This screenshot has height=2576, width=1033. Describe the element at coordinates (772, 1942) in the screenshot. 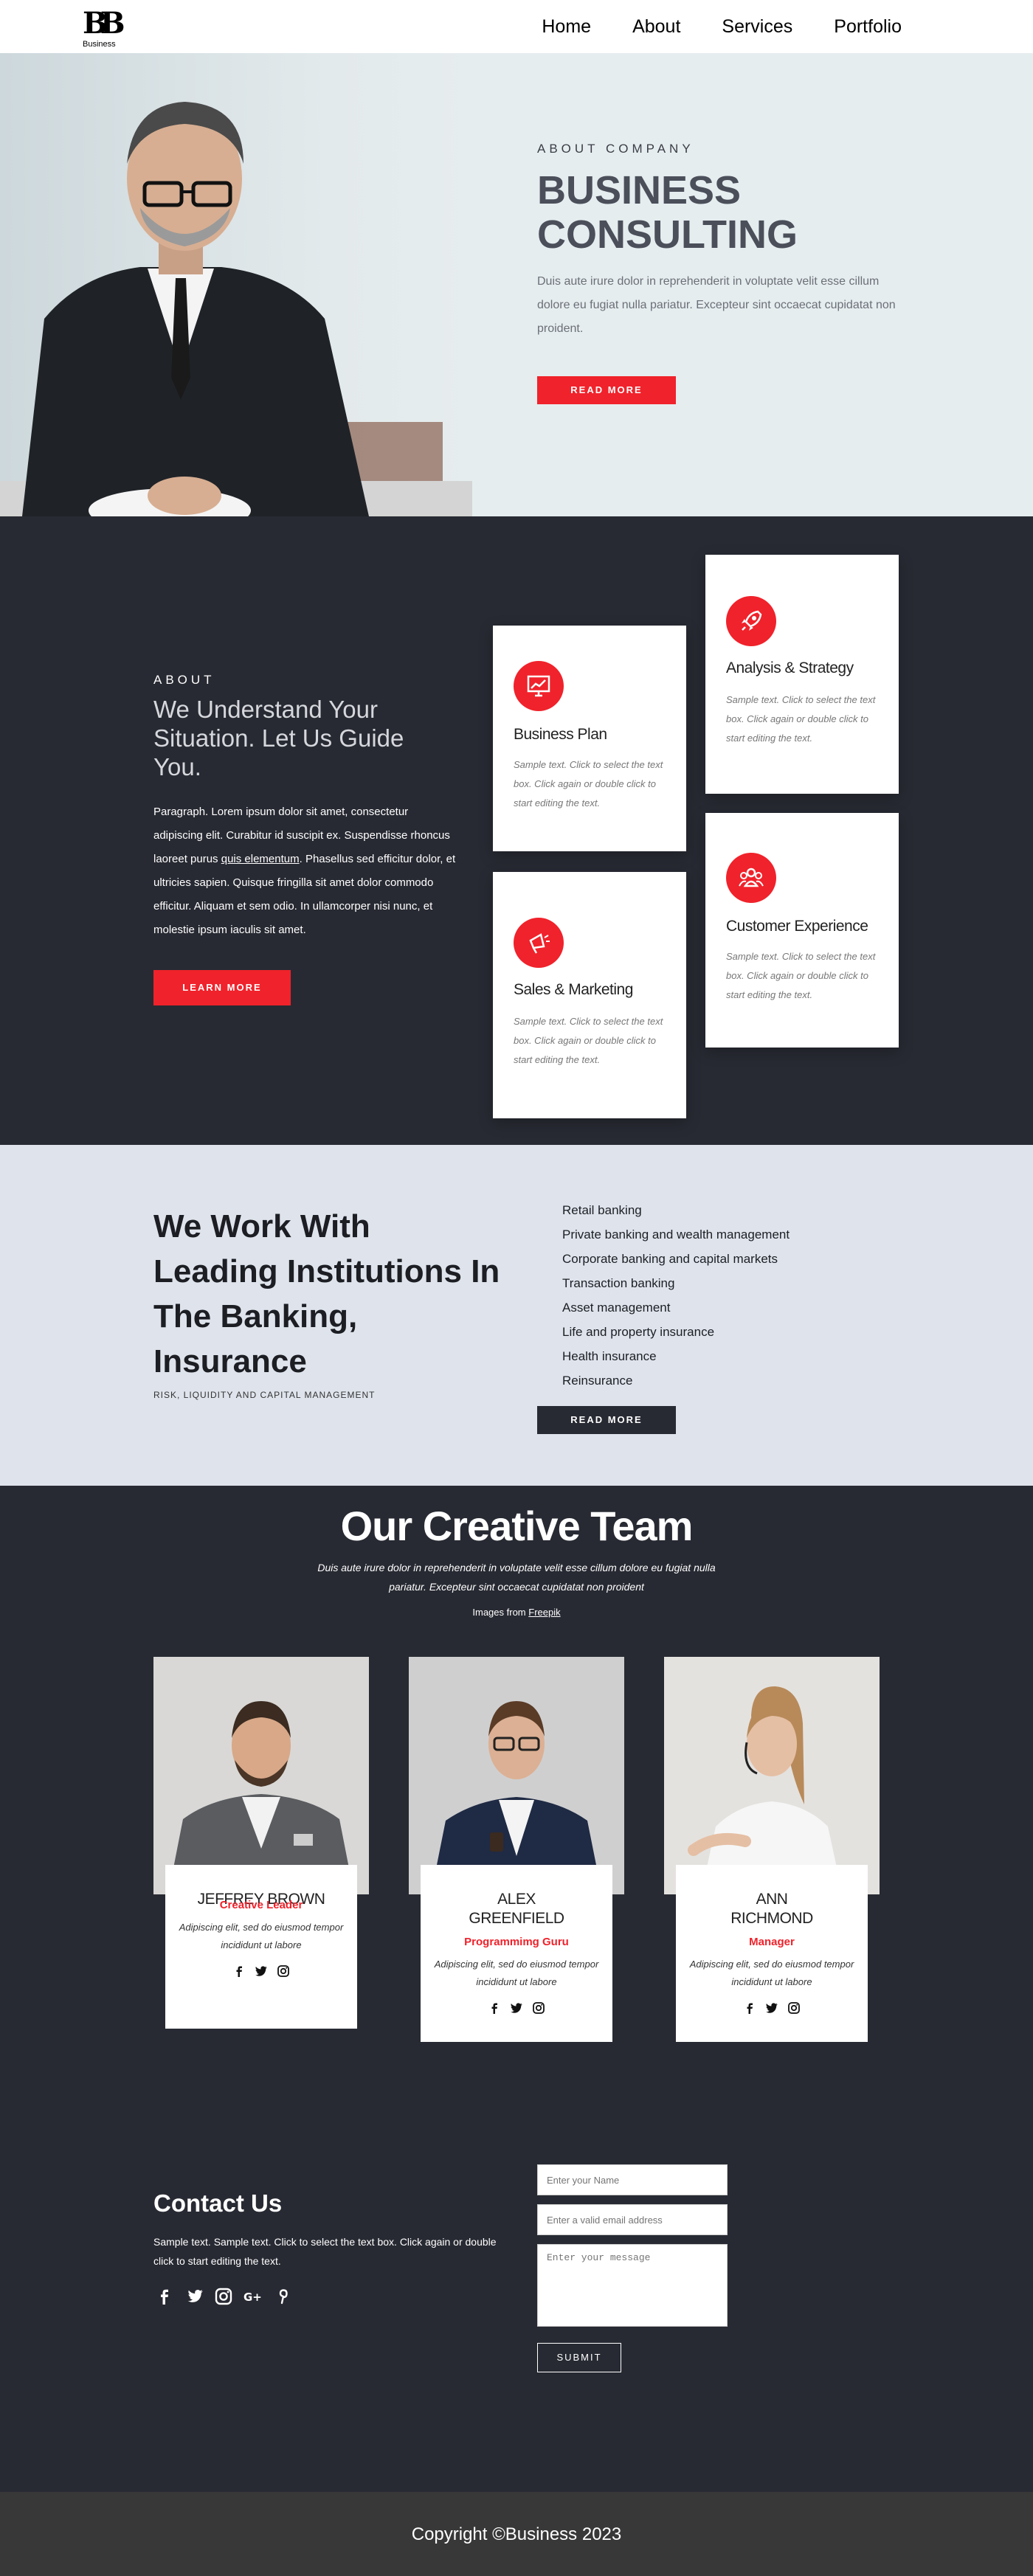

I see `member-role: Manager` at that location.